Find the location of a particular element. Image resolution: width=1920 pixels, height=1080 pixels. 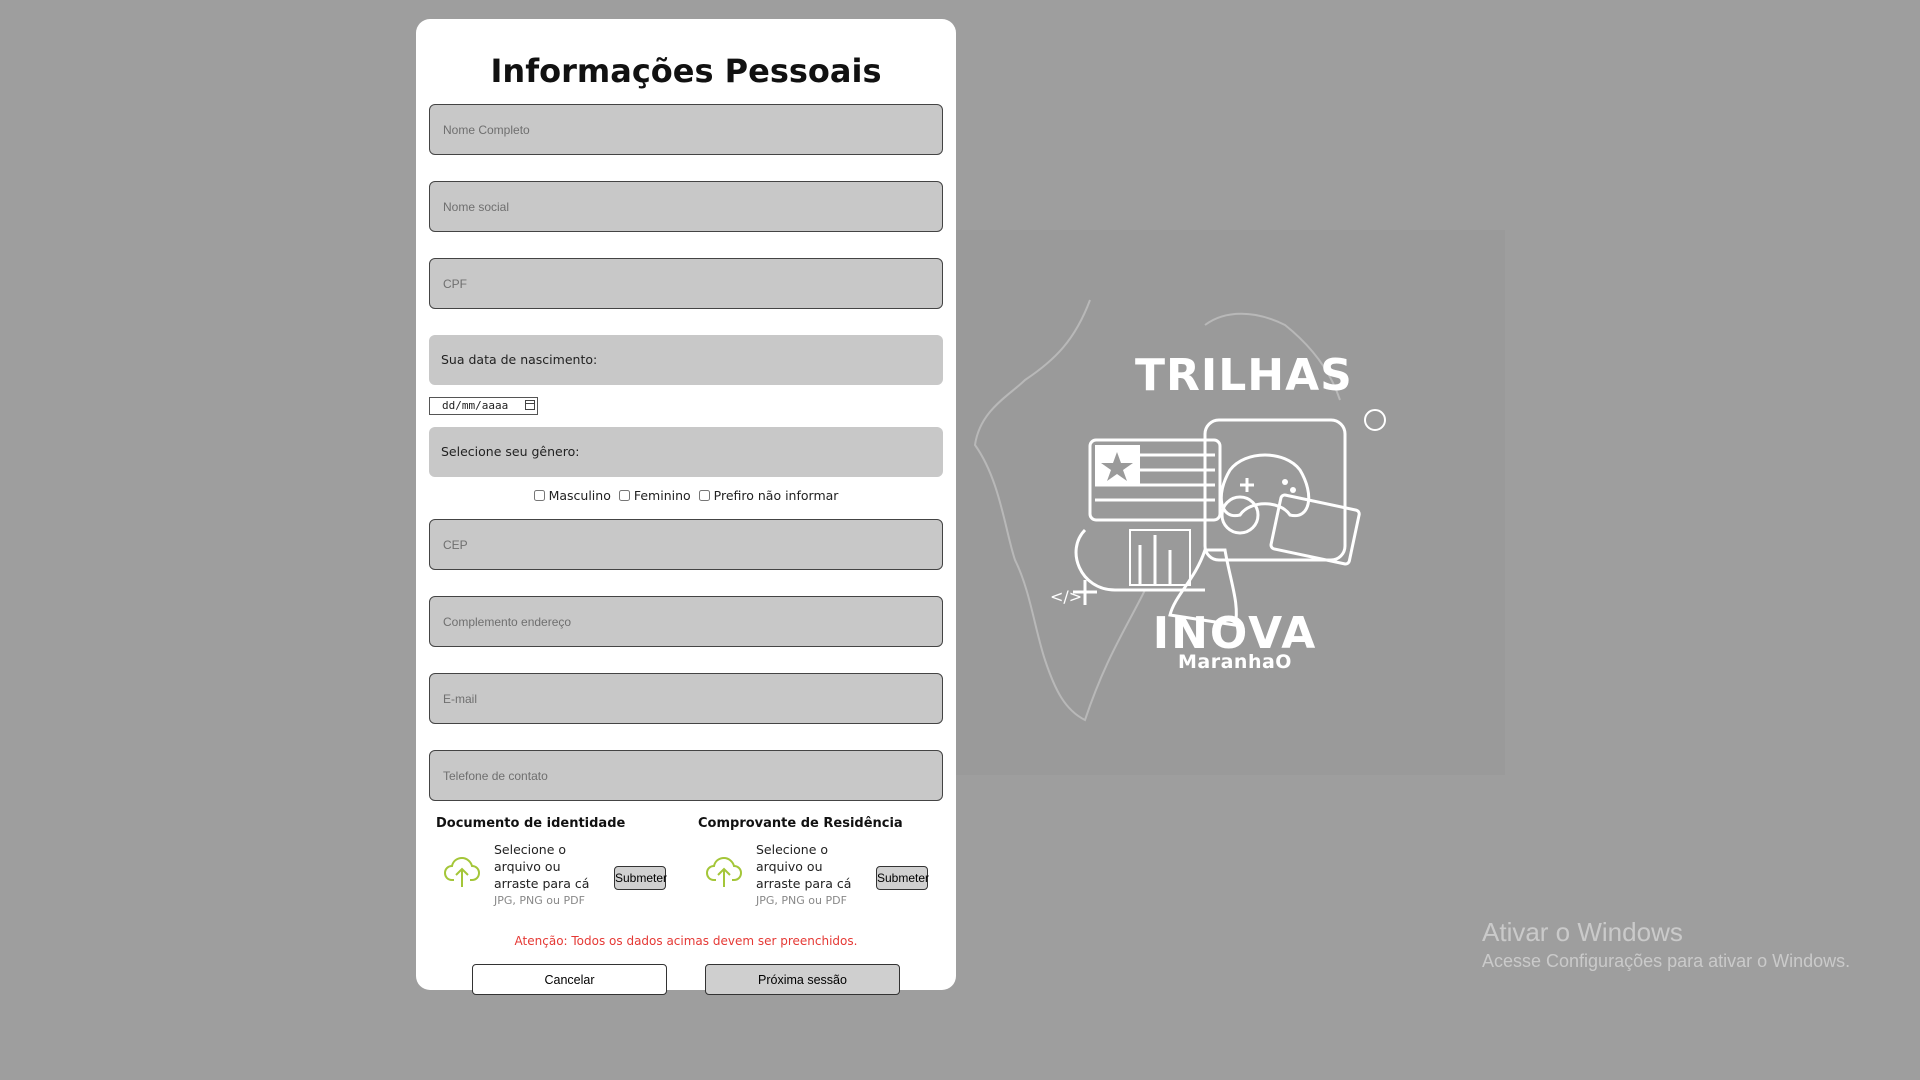

brand-maranhao-text: MaranhaO is located at coordinates (1235, 662).